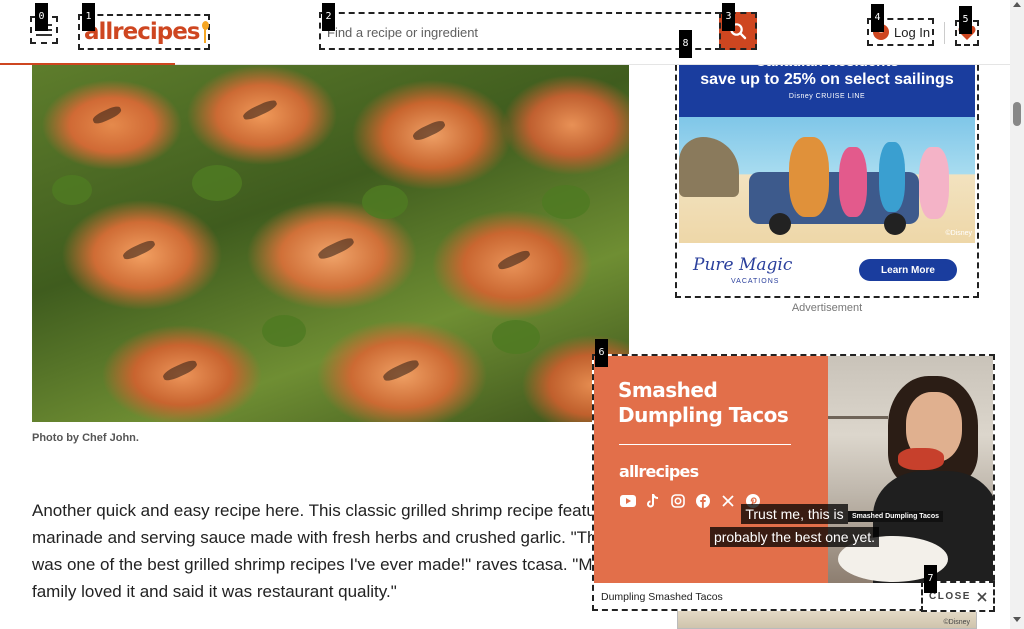  Describe the element at coordinates (659, 471) in the screenshot. I see `video-allrecipes-logo: allrecipes` at that location.